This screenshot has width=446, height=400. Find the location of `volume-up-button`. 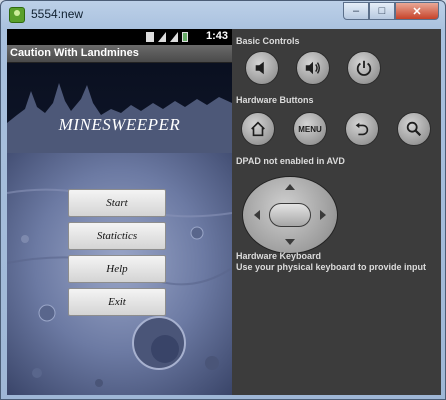

volume-up-button is located at coordinates (313, 68).